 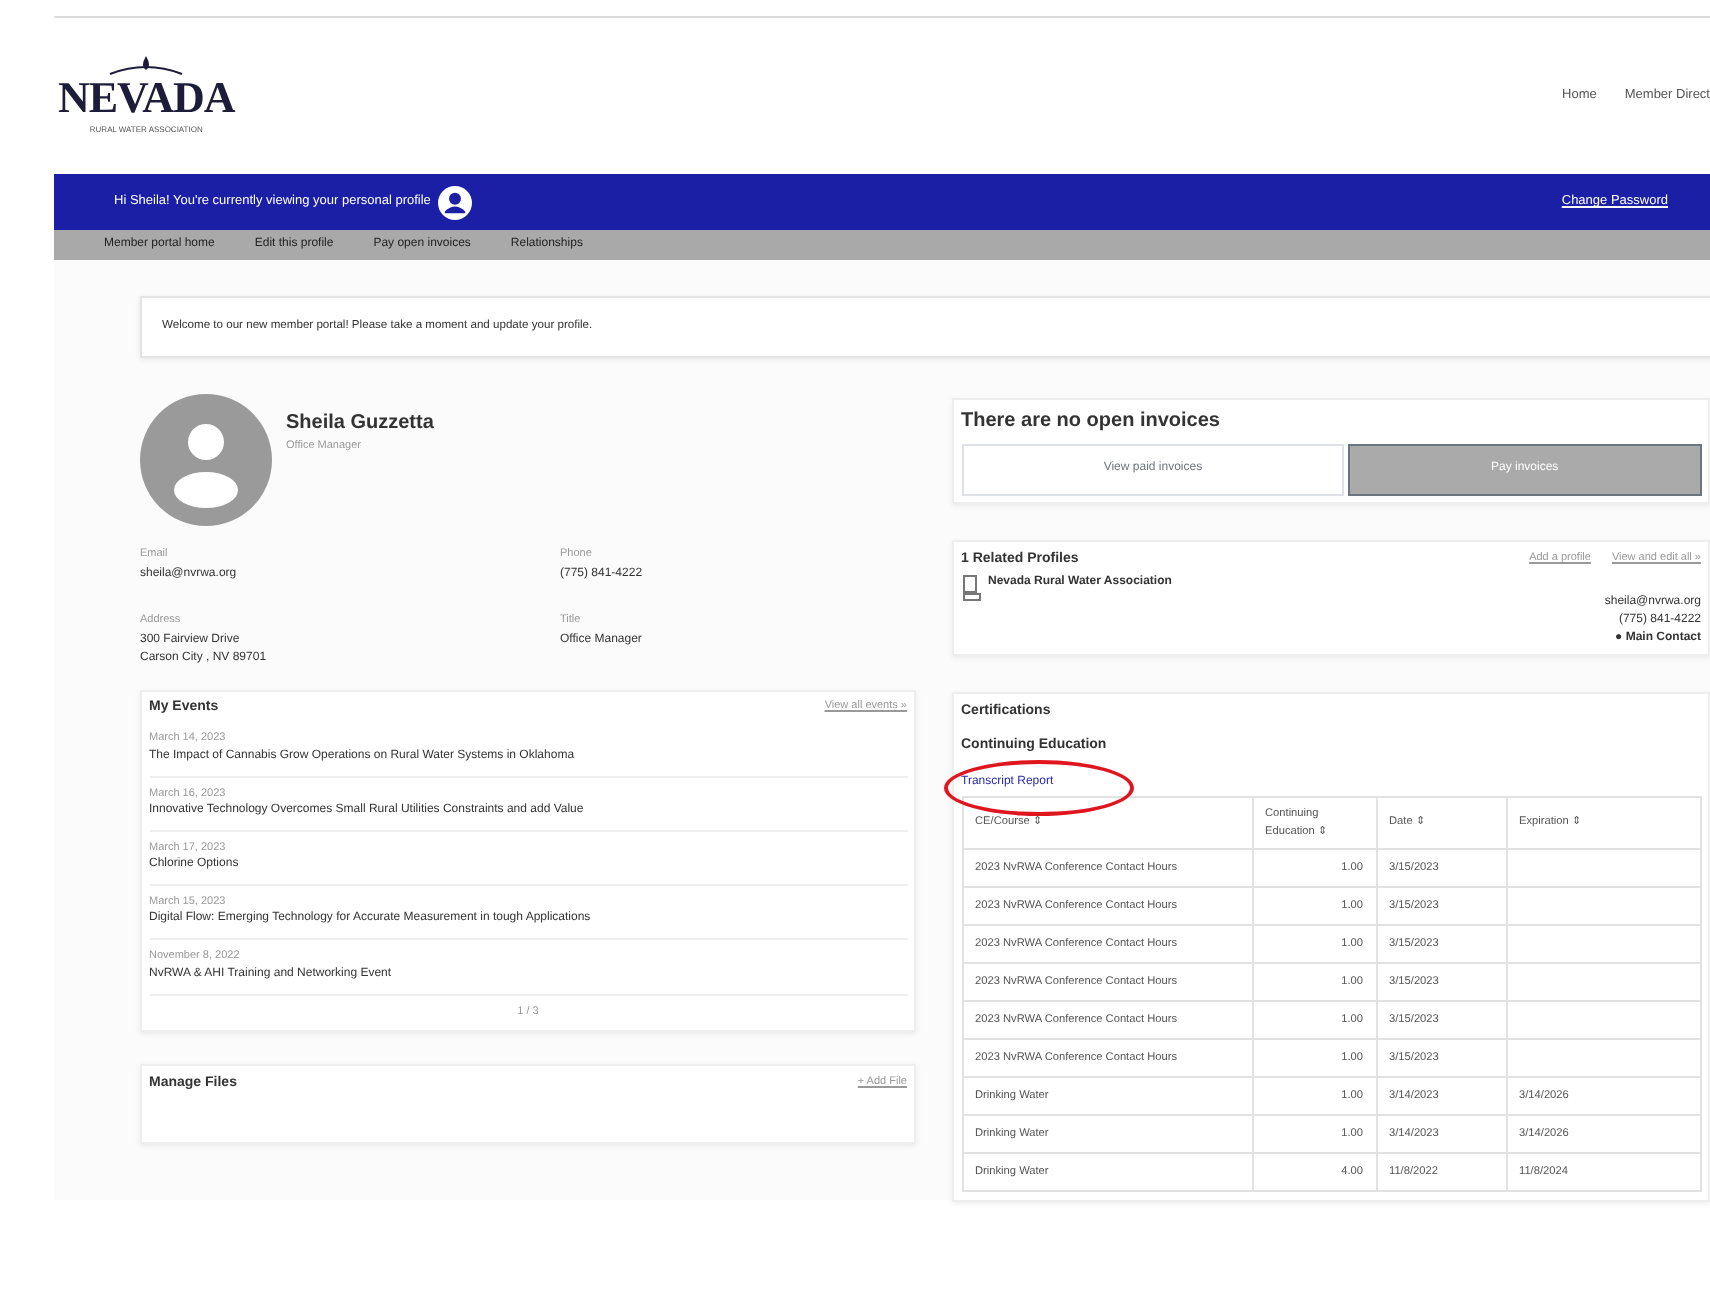 What do you see at coordinates (360, 423) in the screenshot?
I see `profile-name: Sheila Guzzetta` at bounding box center [360, 423].